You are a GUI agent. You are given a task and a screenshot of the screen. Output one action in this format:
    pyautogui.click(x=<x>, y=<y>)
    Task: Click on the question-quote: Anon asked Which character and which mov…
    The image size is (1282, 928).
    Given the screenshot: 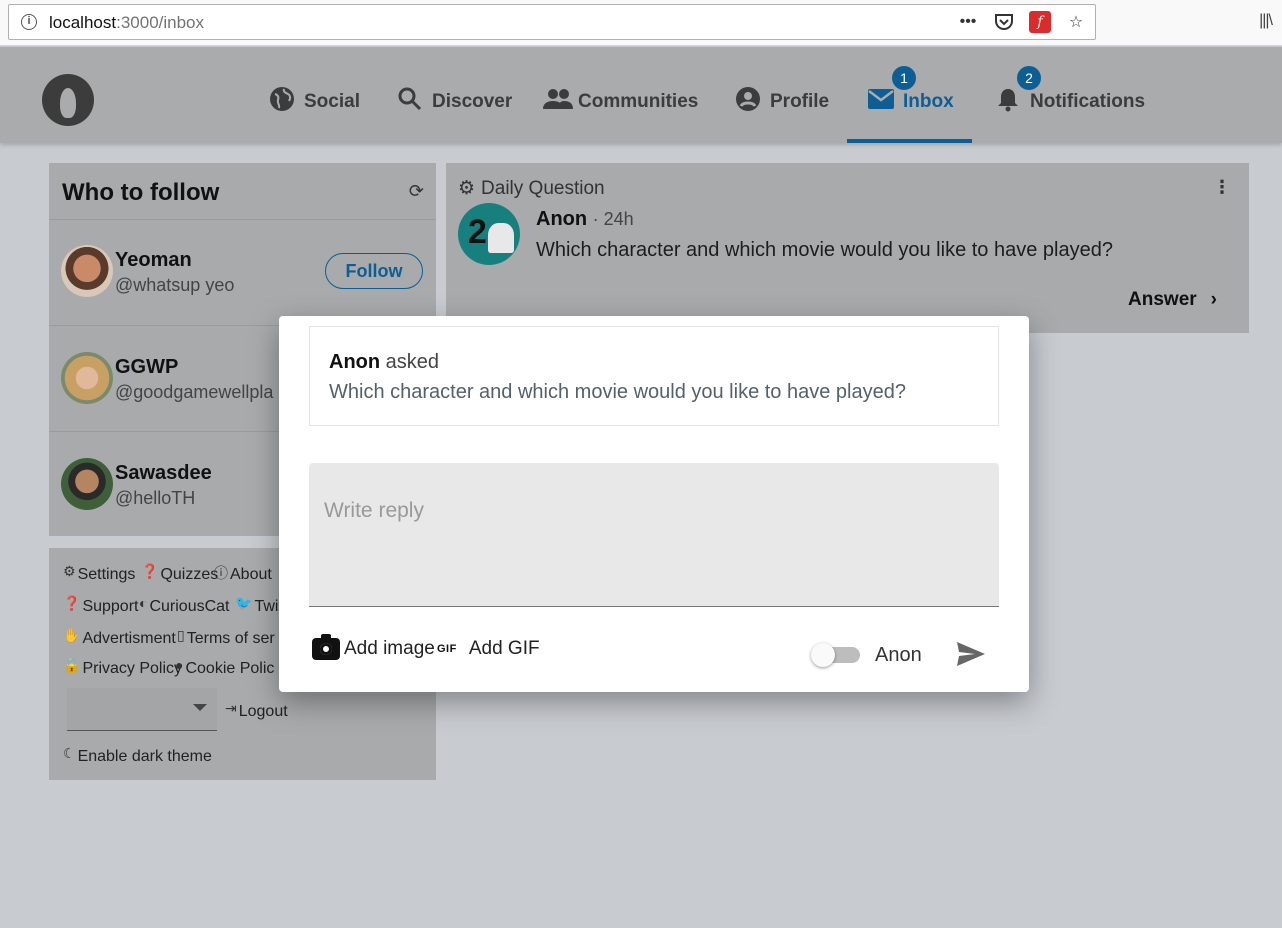 What is the action you would take?
    pyautogui.click(x=654, y=376)
    